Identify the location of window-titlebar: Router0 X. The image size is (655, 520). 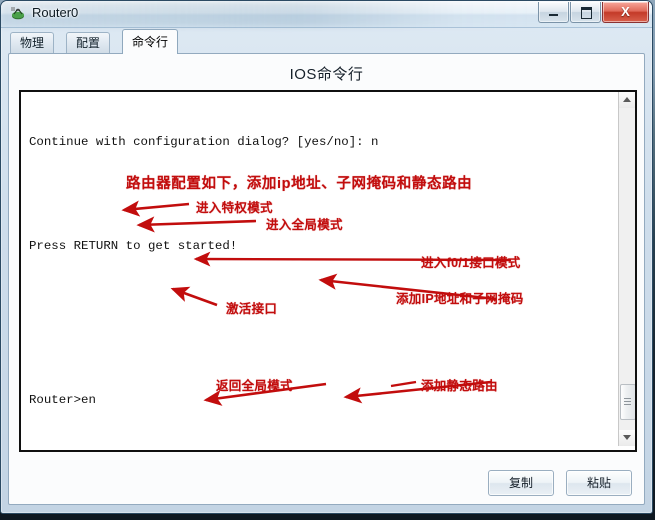
(326, 14).